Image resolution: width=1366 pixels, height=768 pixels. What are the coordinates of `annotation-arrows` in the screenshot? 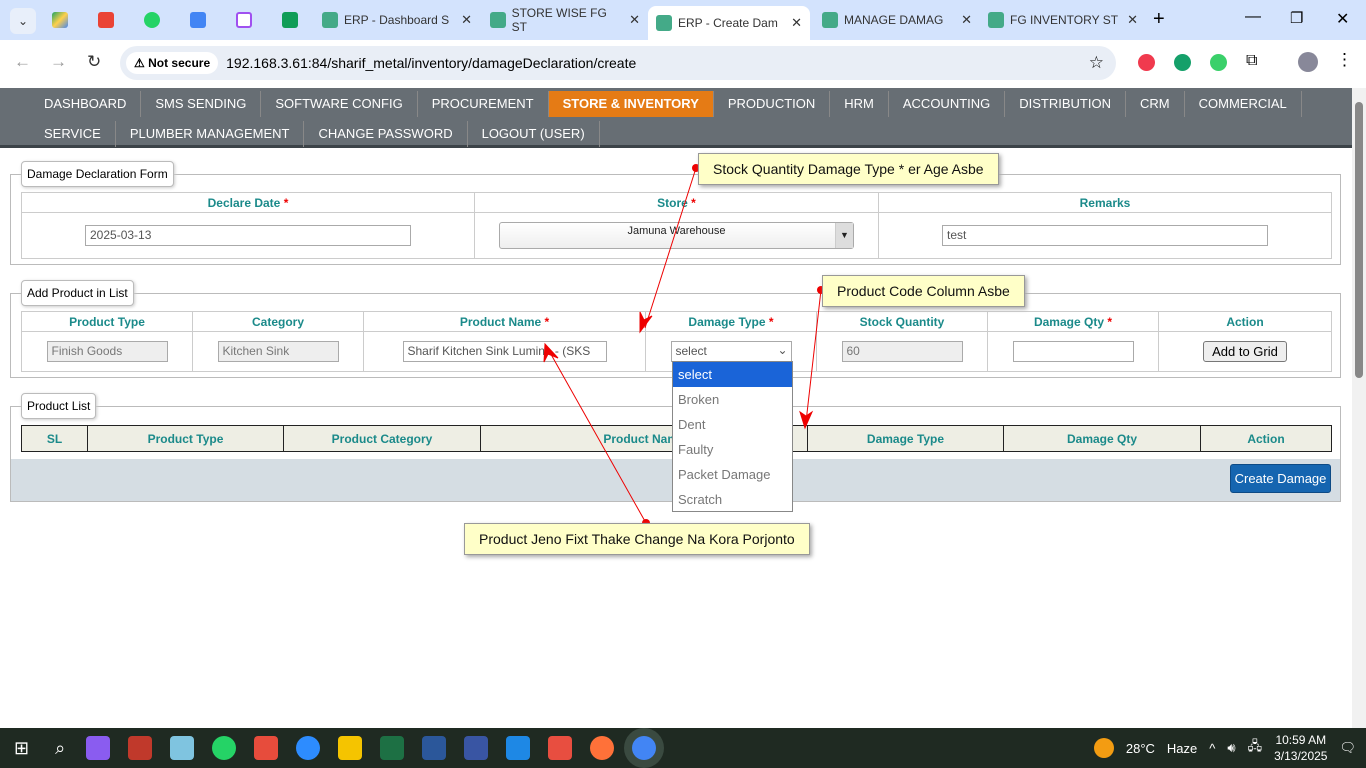 It's located at (682, 345).